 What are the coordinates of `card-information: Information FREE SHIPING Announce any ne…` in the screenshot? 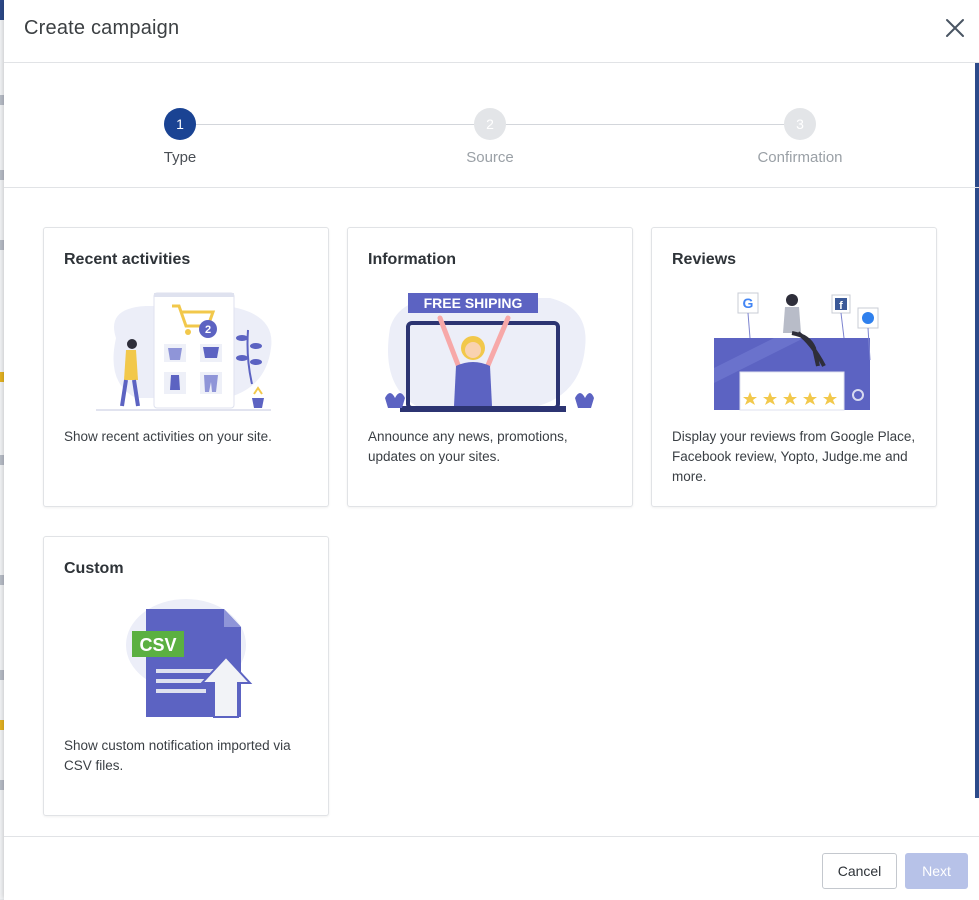 It's located at (490, 367).